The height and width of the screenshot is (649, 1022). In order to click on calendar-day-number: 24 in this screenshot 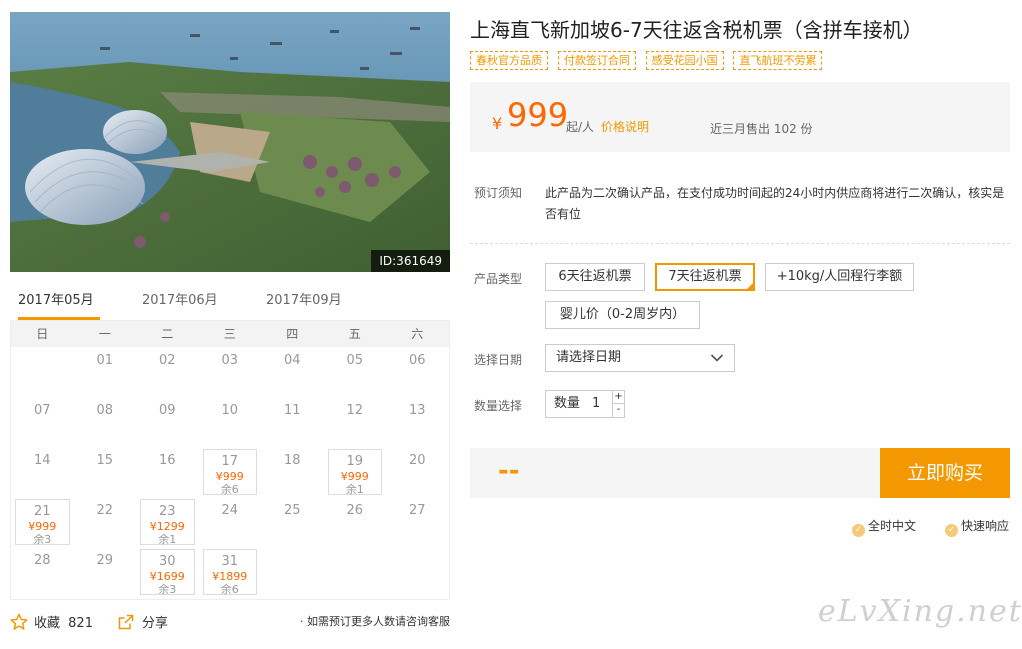, I will do `click(230, 510)`.